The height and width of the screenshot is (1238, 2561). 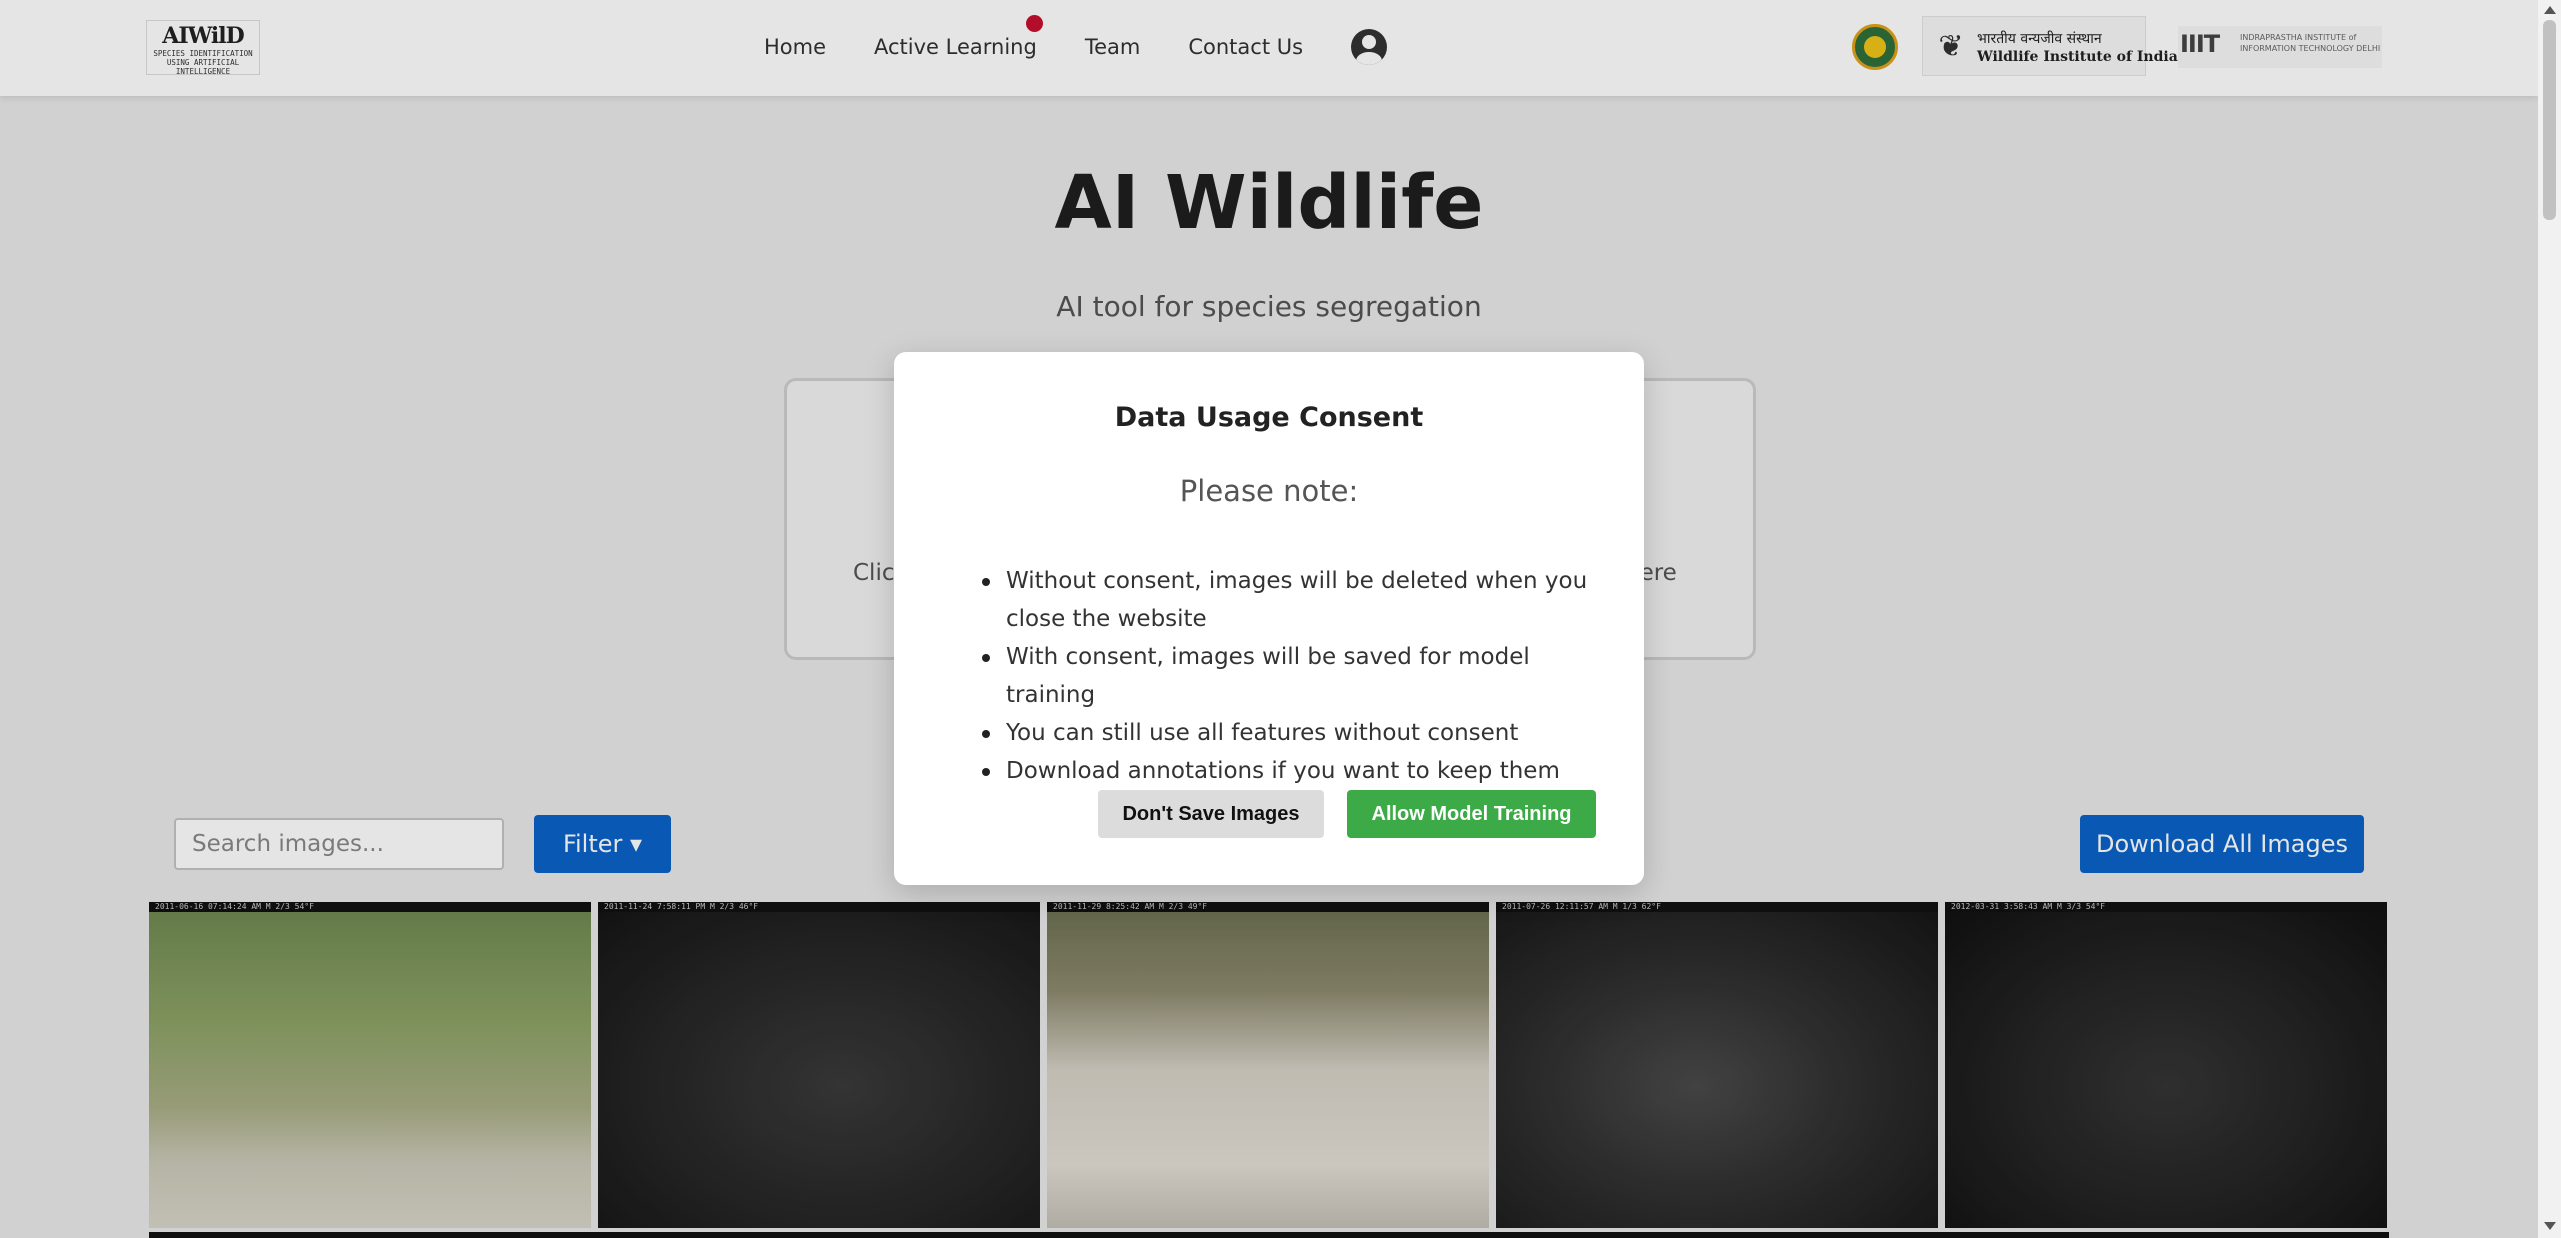 What do you see at coordinates (2550, 10) in the screenshot?
I see `scroll-up-arrow-icon` at bounding box center [2550, 10].